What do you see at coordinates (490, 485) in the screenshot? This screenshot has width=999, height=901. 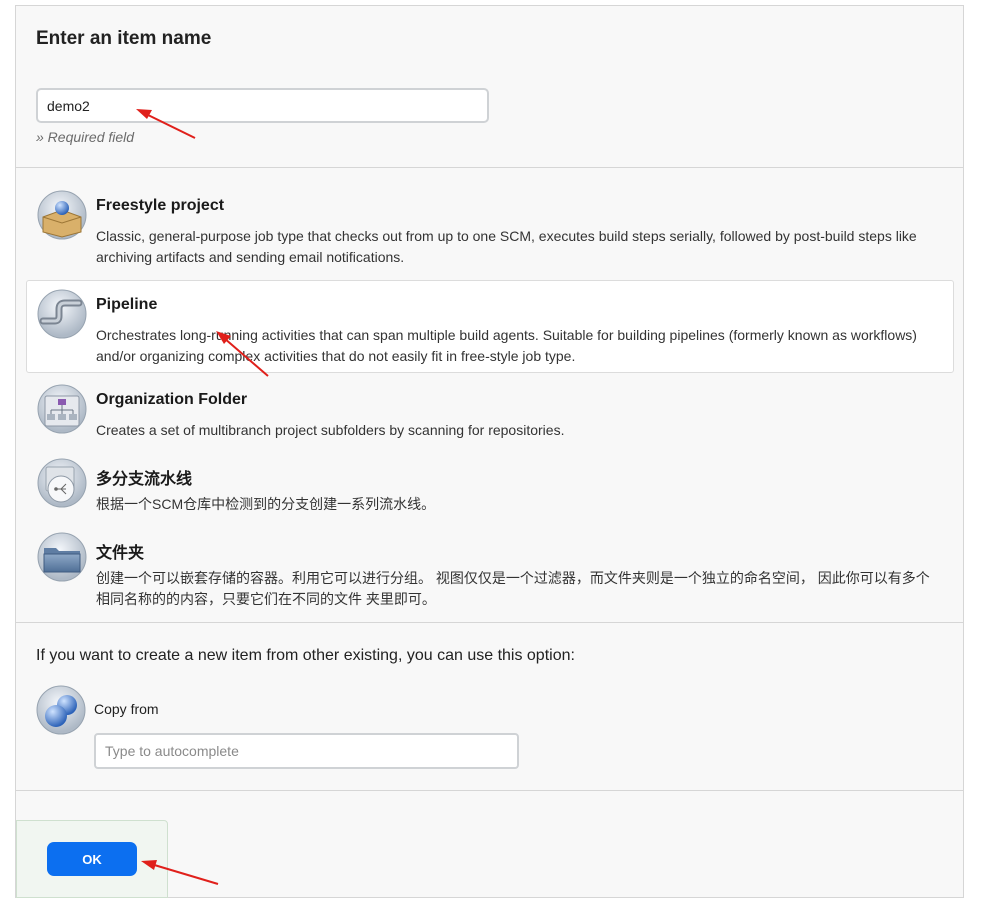 I see `item-type-multibranch-pipeline: 多分支流水线 根据一个SCM仓库中检测到的分支创建一系列流水线。` at bounding box center [490, 485].